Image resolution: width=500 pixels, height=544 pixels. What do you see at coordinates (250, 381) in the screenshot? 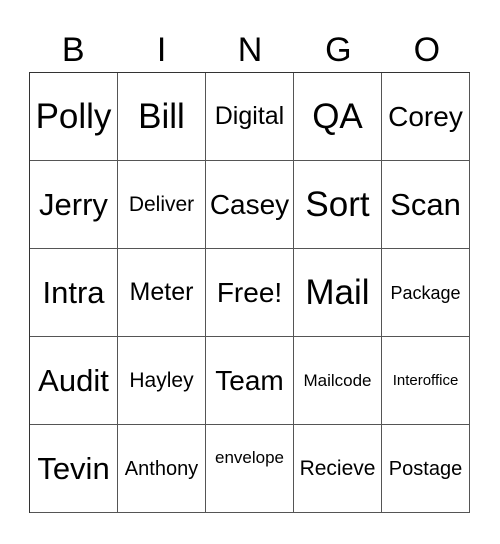
I see `bingo-cell: Team` at bounding box center [250, 381].